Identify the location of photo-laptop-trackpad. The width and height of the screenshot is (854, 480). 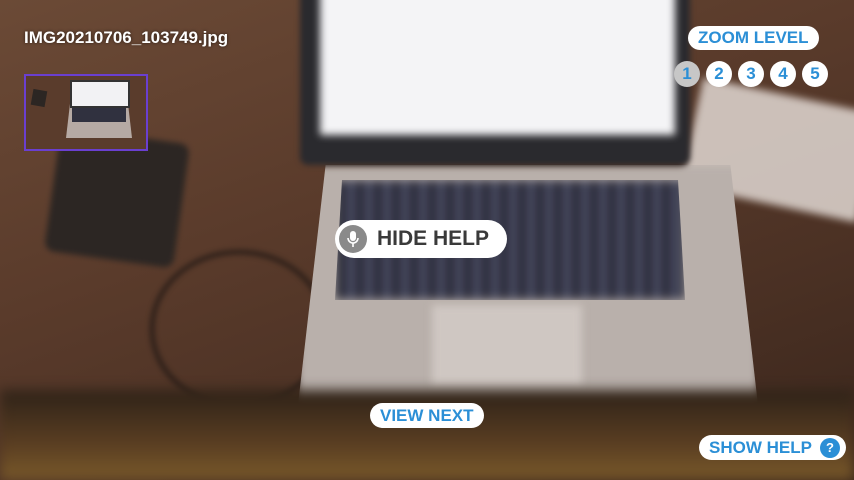
(507, 345).